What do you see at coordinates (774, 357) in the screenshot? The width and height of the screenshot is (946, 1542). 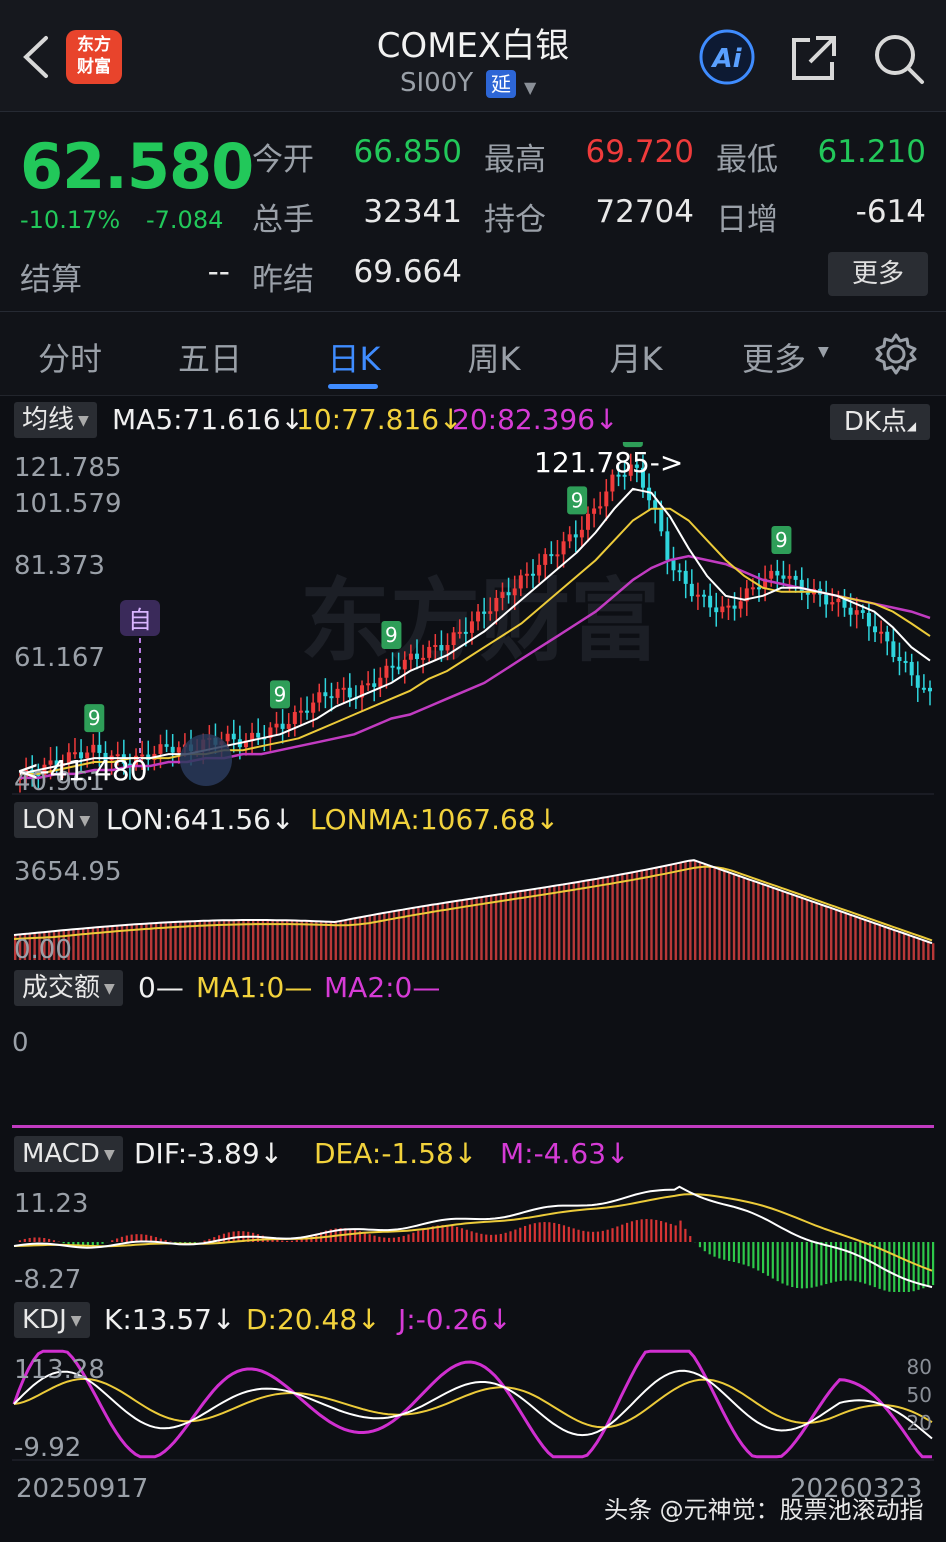 I see `tab-more: 更多` at bounding box center [774, 357].